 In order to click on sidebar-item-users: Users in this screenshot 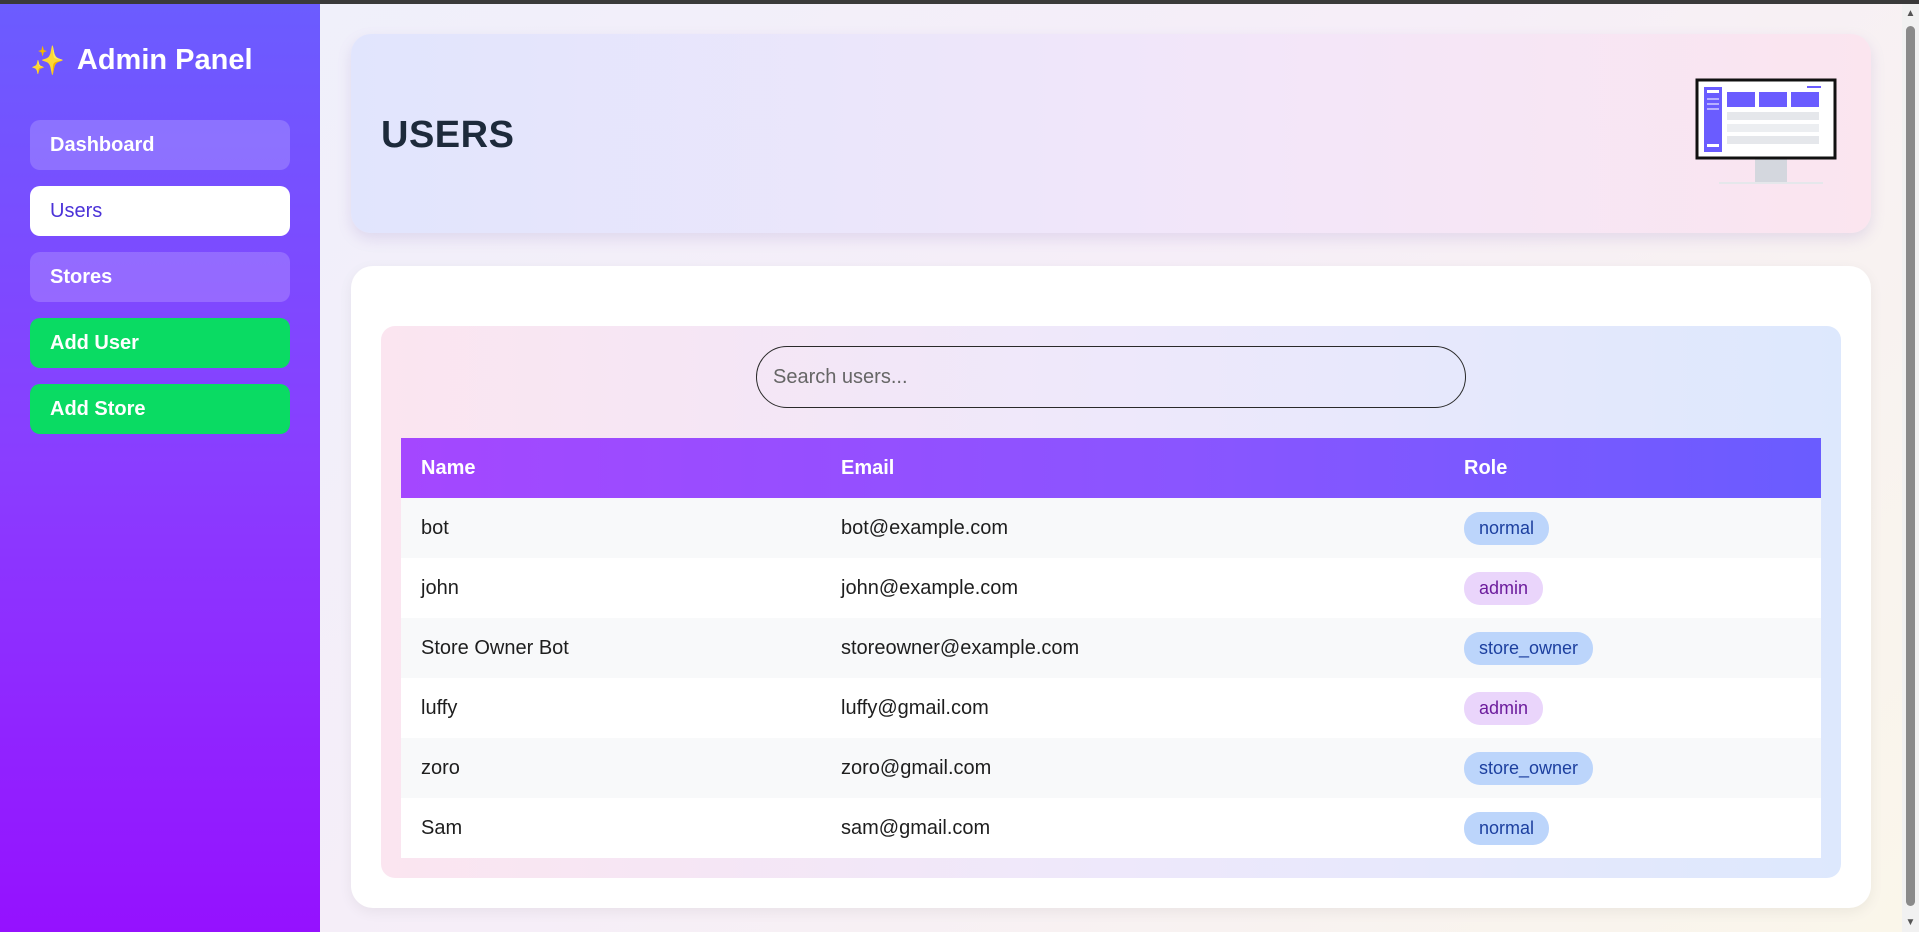, I will do `click(160, 211)`.